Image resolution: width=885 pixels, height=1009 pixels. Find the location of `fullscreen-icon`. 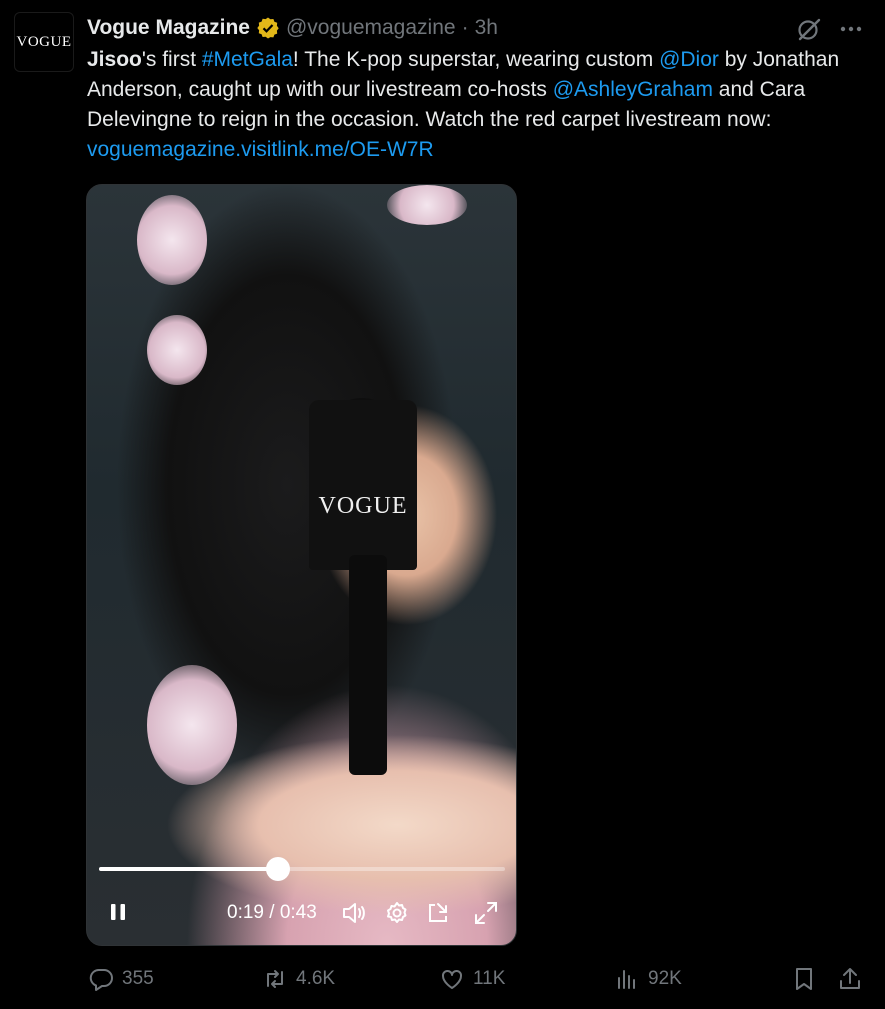

fullscreen-icon is located at coordinates (486, 913).